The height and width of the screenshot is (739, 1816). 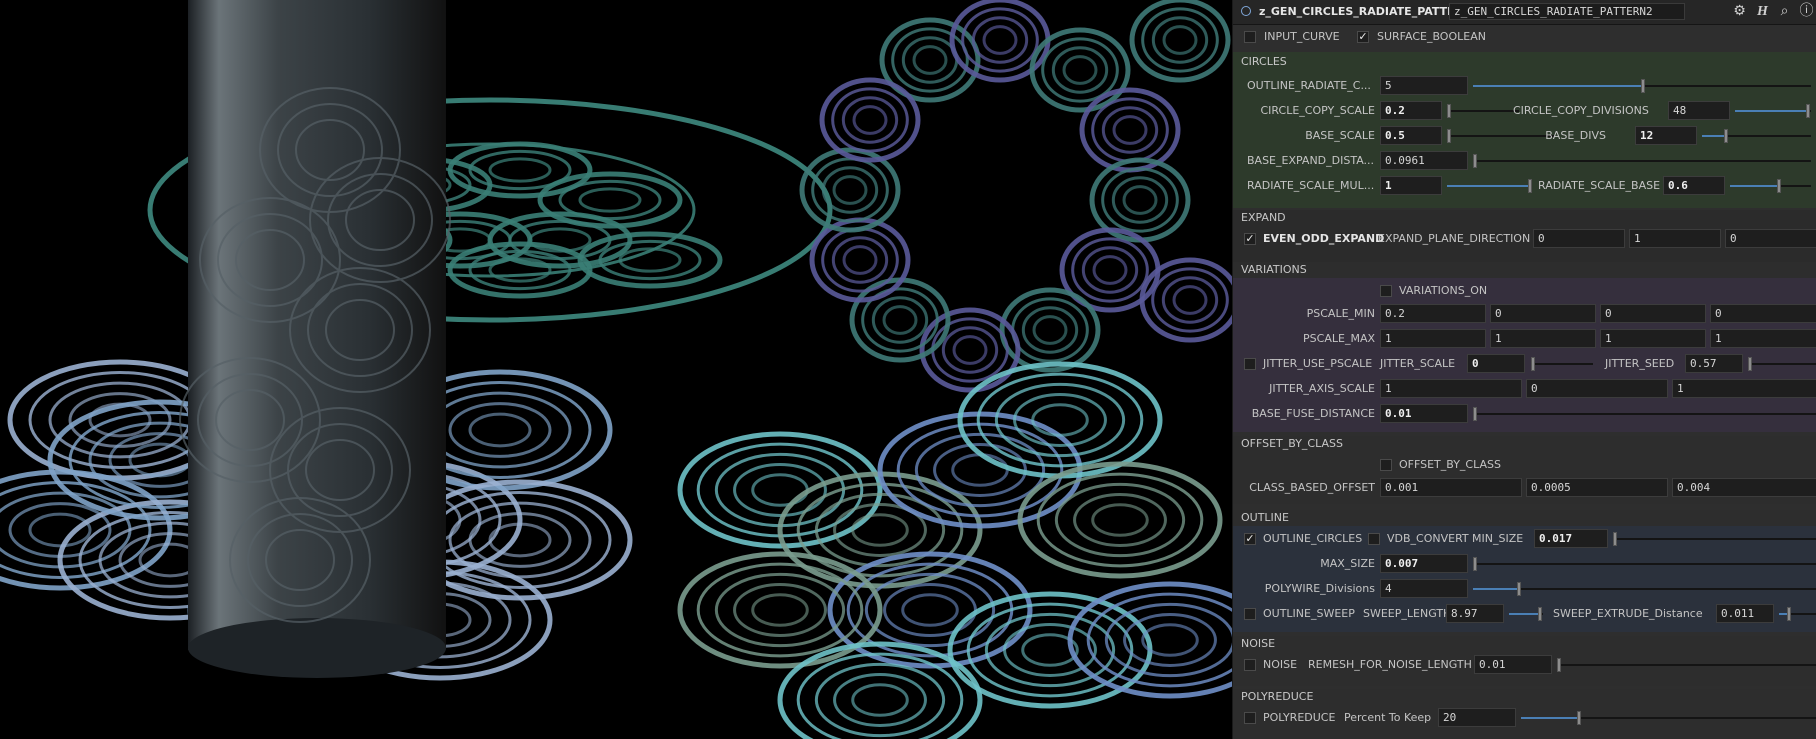 I want to click on input-curve-label: INPUT_CURVE, so click(x=1302, y=36).